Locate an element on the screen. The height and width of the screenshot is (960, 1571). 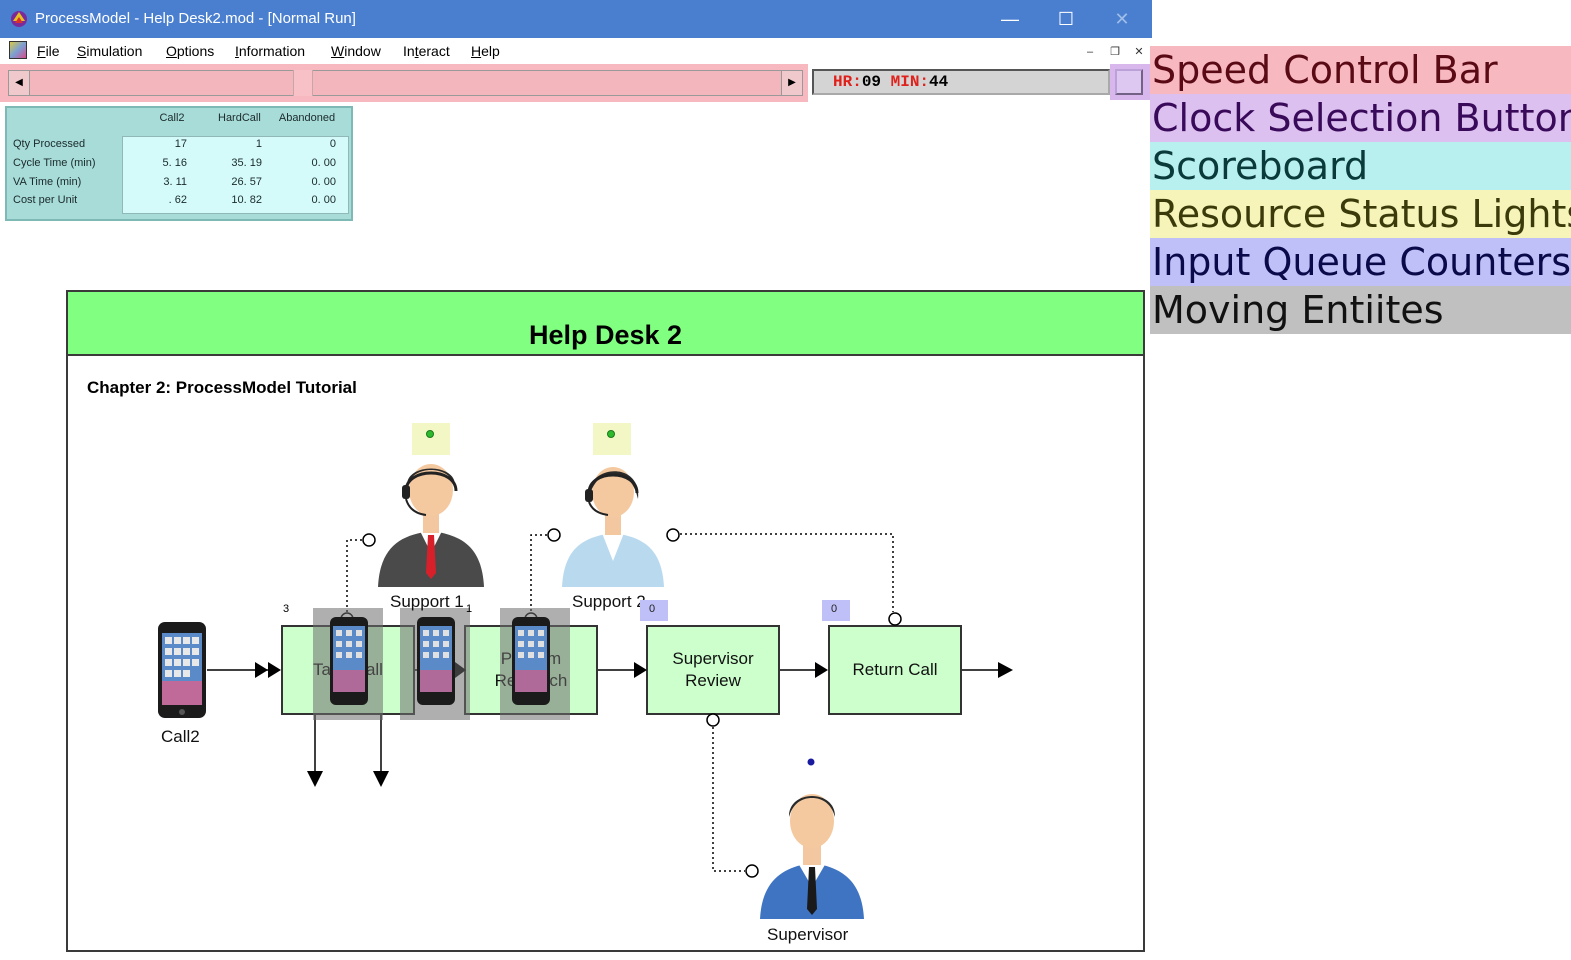
support-2-status-light is located at coordinates (612, 439).